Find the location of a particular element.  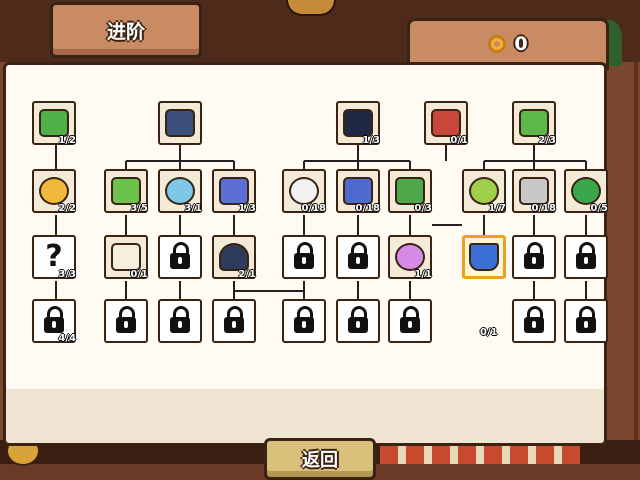

rug-decoration is located at coordinates (480, 455).